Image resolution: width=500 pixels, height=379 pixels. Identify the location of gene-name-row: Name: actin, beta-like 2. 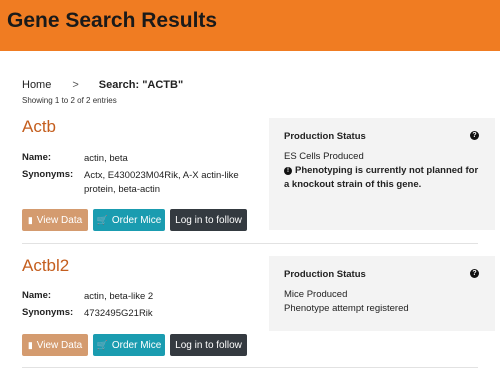
(137, 297).